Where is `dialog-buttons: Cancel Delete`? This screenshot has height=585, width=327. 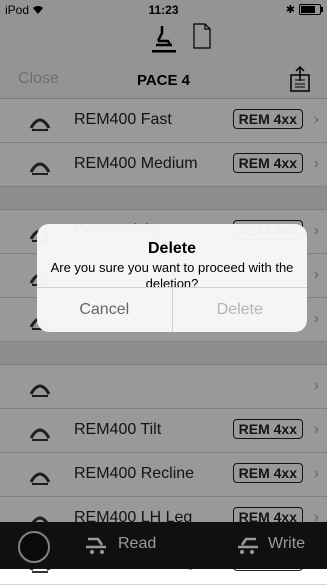
dialog-buttons: Cancel Delete is located at coordinates (172, 309).